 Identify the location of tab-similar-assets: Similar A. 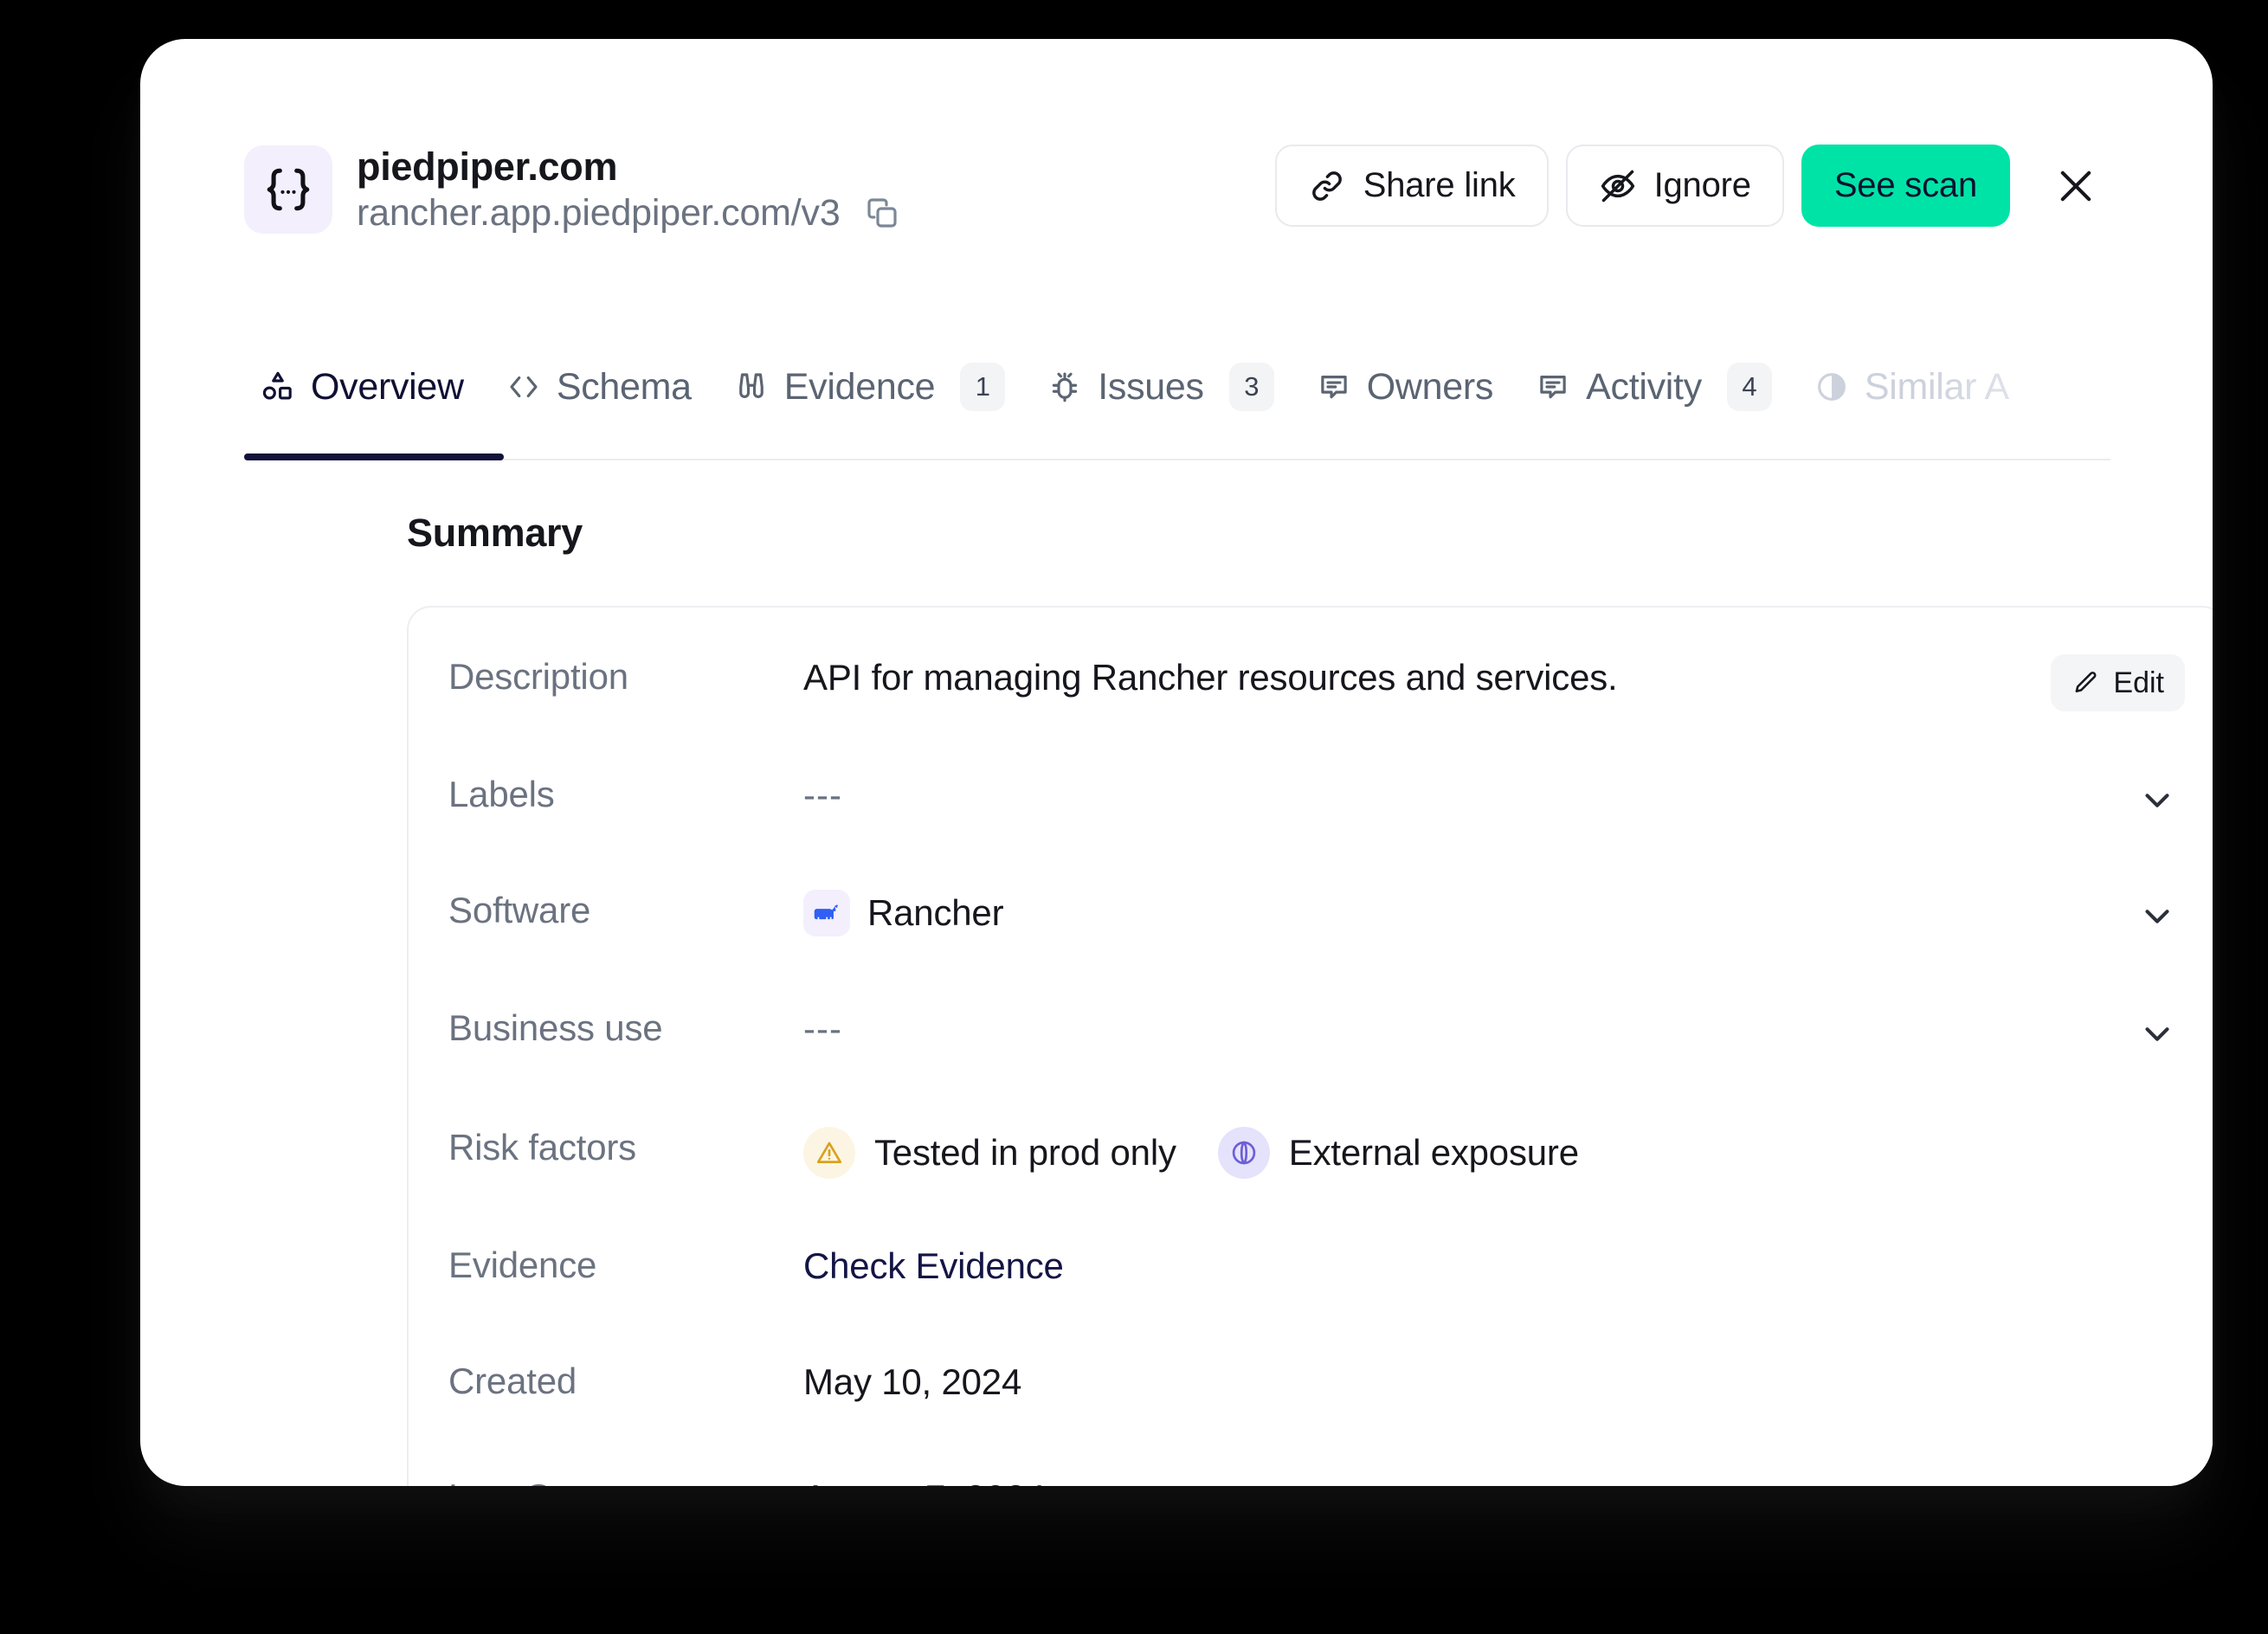
(1911, 387).